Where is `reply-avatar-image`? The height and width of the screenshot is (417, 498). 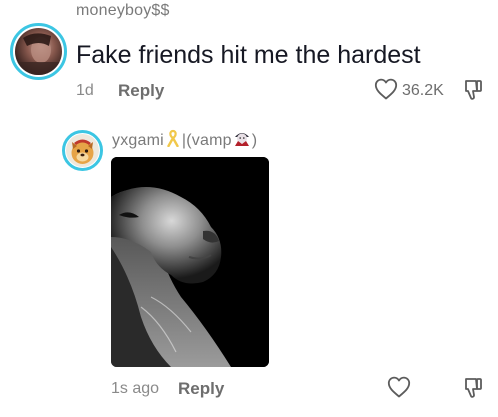 reply-avatar-image is located at coordinates (82, 150).